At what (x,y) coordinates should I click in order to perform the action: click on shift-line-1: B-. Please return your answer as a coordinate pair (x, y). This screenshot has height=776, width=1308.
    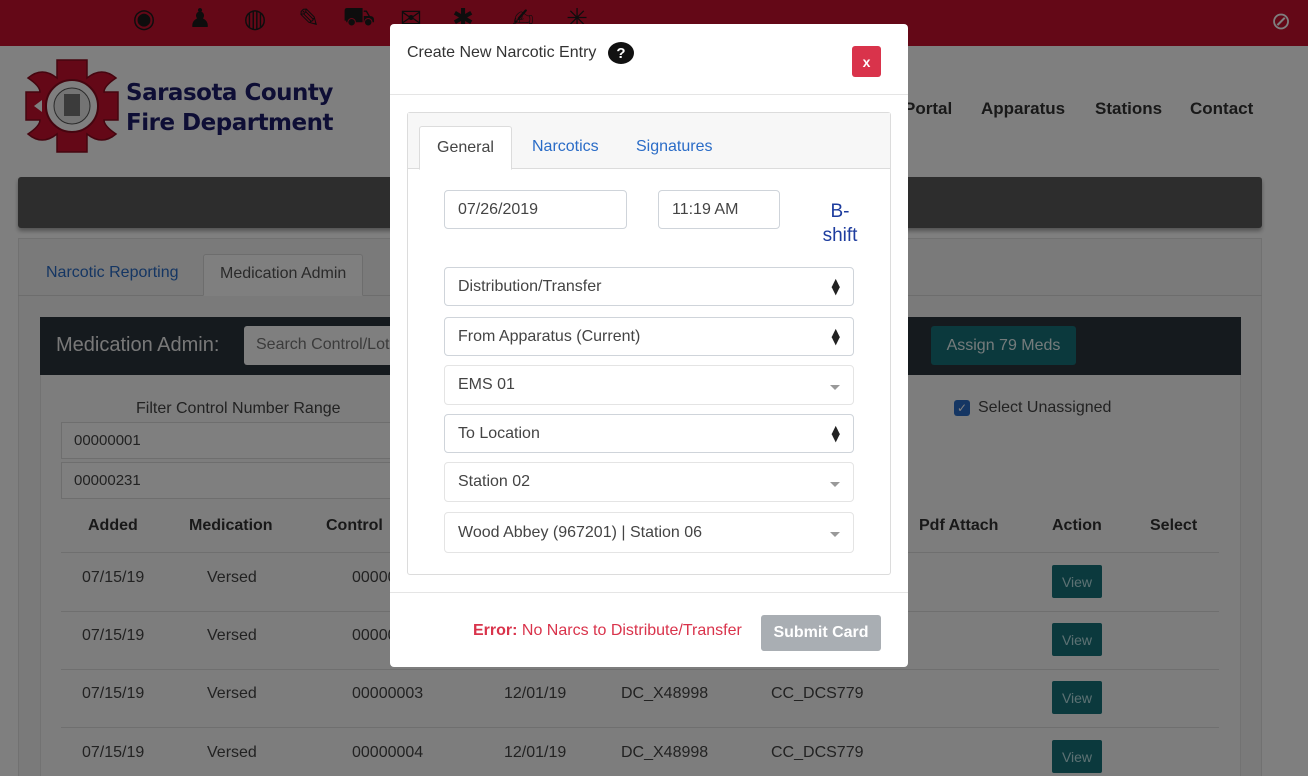
    Looking at the image, I should click on (840, 211).